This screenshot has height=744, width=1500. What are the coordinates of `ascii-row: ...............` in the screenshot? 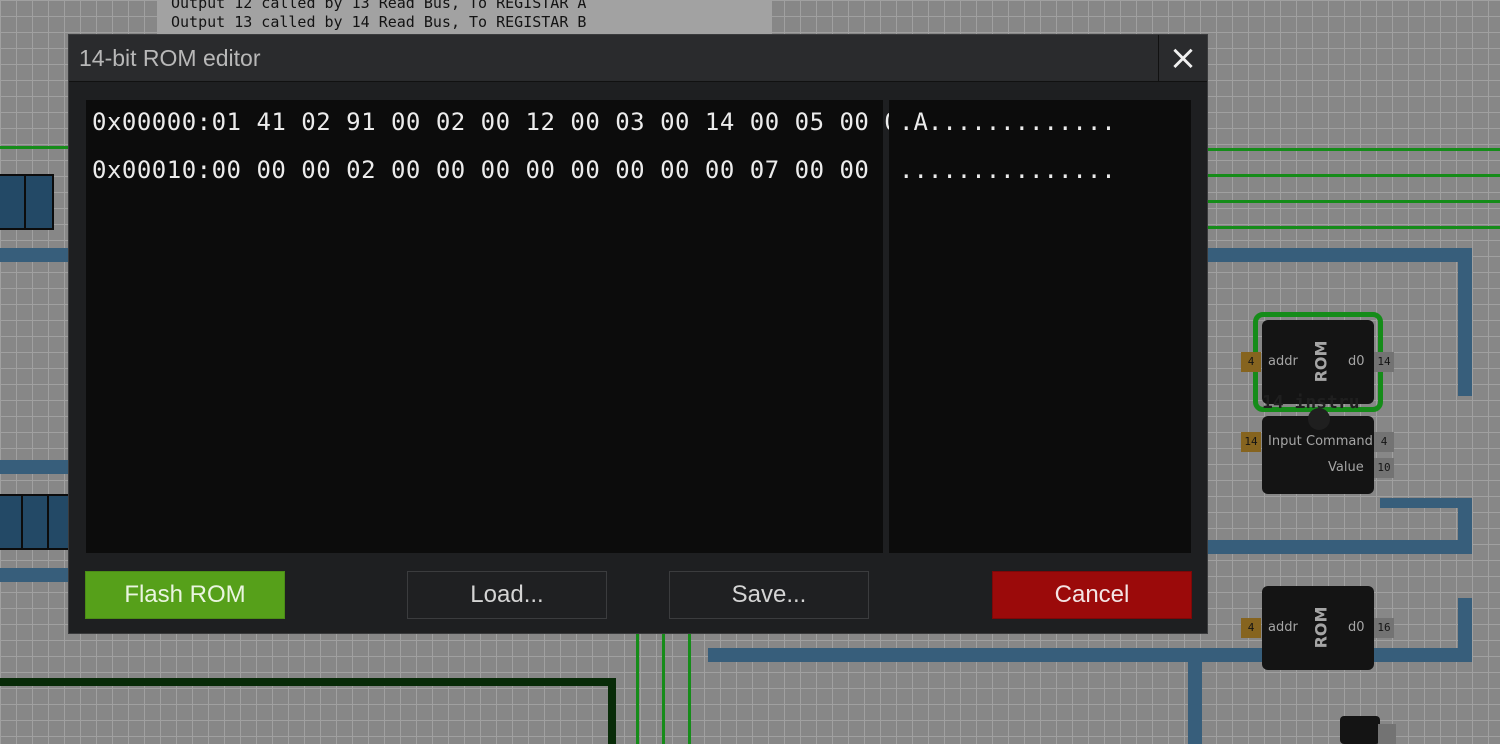 It's located at (1007, 170).